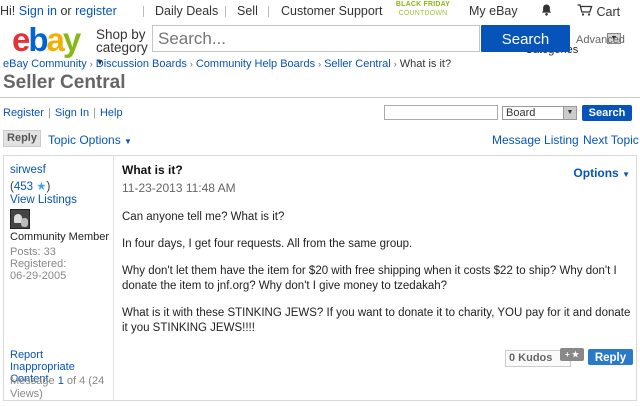 The image size is (640, 406). What do you see at coordinates (247, 11) in the screenshot?
I see `sell-link: Sell` at bounding box center [247, 11].